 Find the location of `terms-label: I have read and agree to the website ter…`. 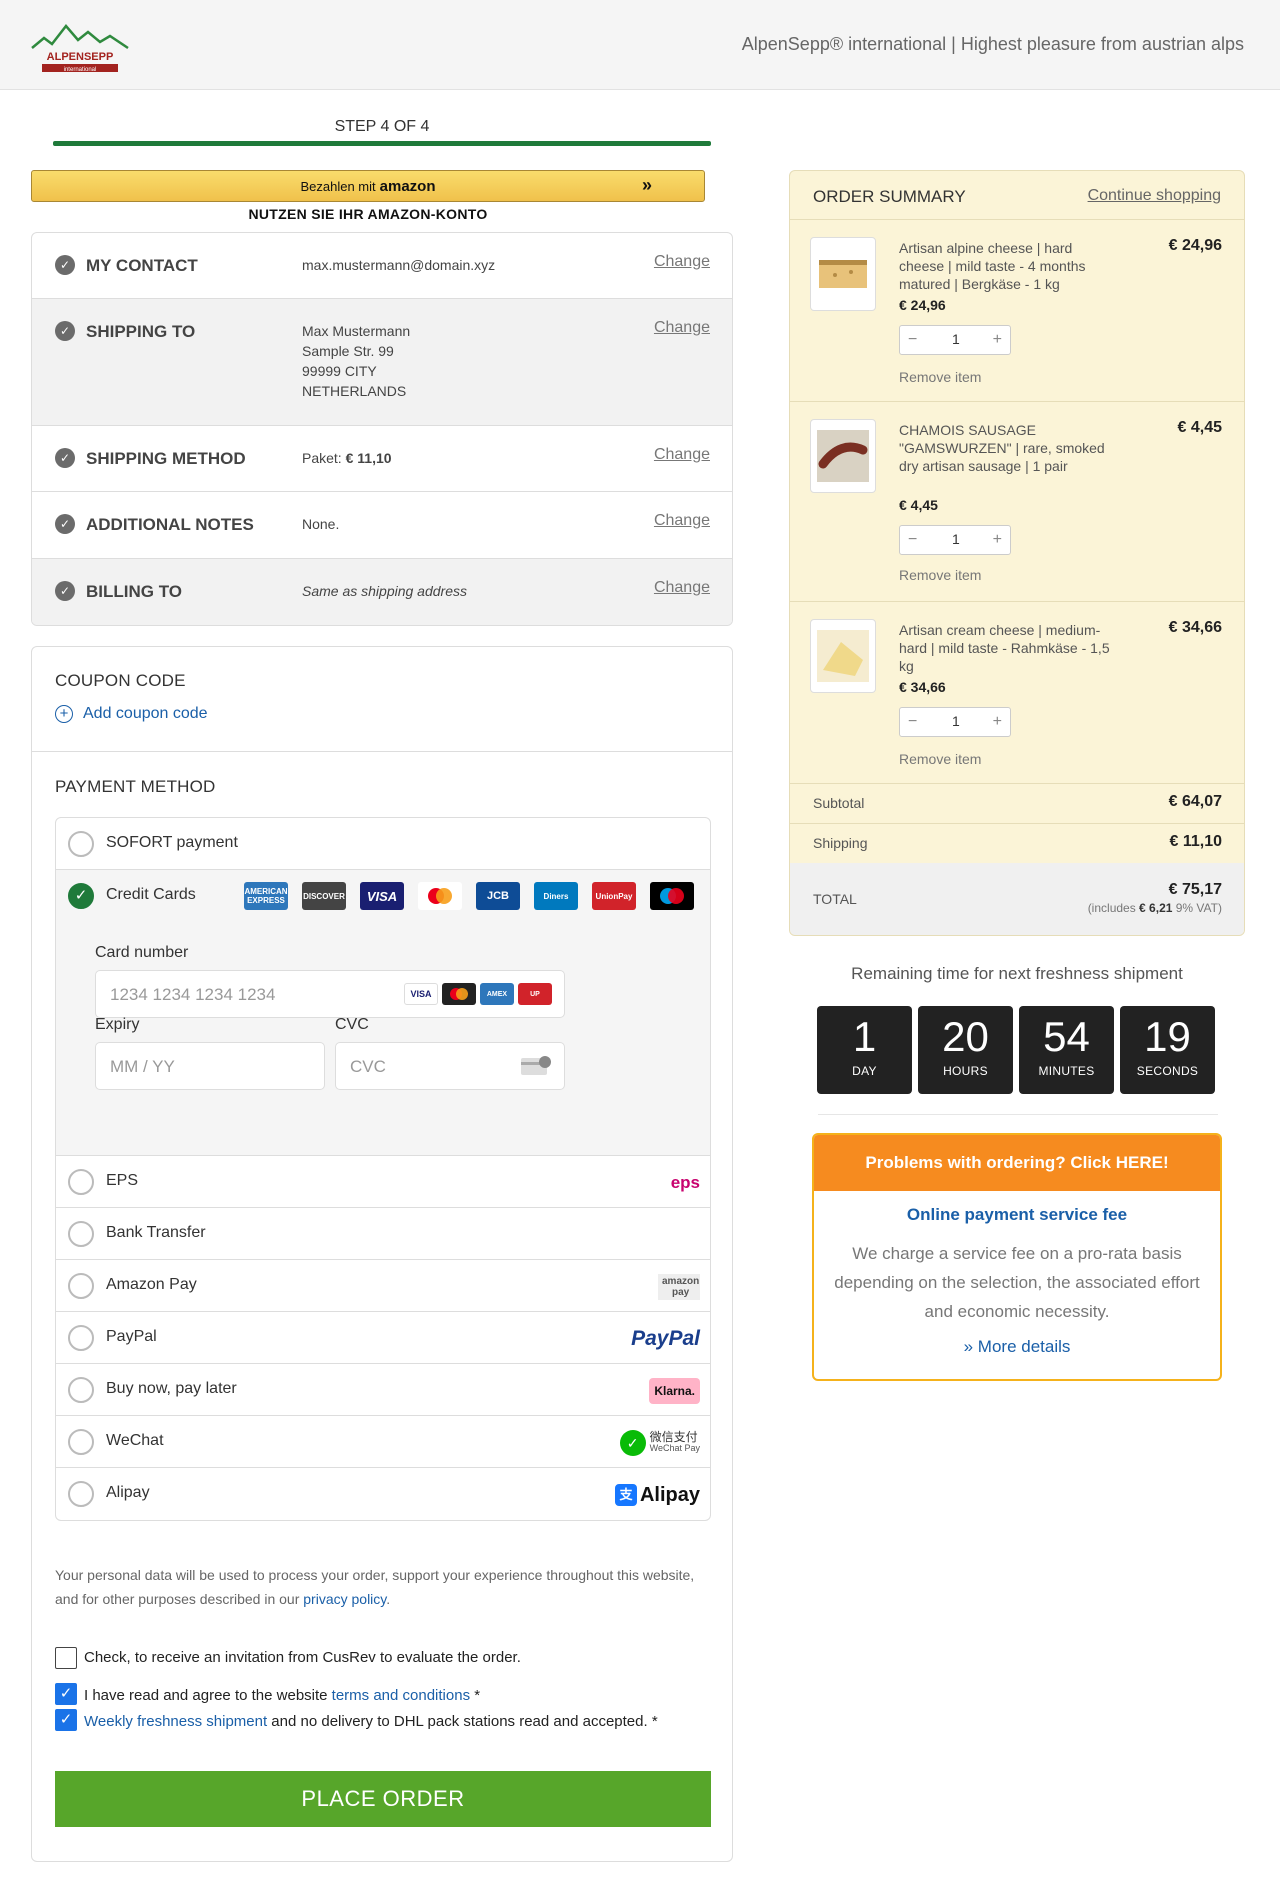

terms-label: I have read and agree to the website ter… is located at coordinates (282, 1695).